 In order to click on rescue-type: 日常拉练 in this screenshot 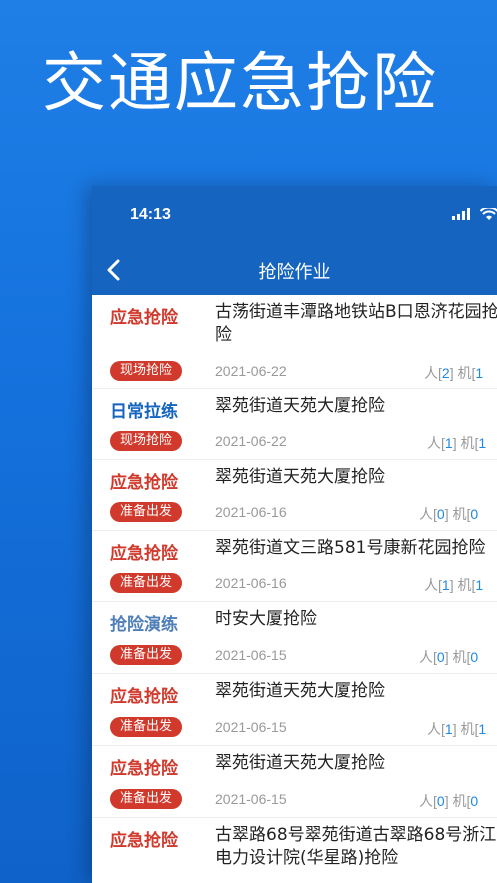, I will do `click(144, 412)`.